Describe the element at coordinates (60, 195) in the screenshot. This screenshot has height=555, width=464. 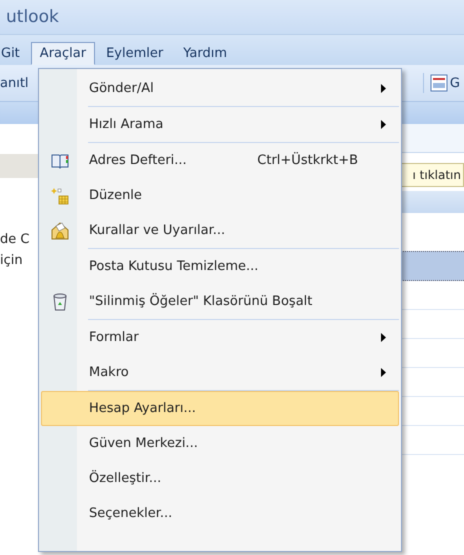
I see `grid-icon` at that location.